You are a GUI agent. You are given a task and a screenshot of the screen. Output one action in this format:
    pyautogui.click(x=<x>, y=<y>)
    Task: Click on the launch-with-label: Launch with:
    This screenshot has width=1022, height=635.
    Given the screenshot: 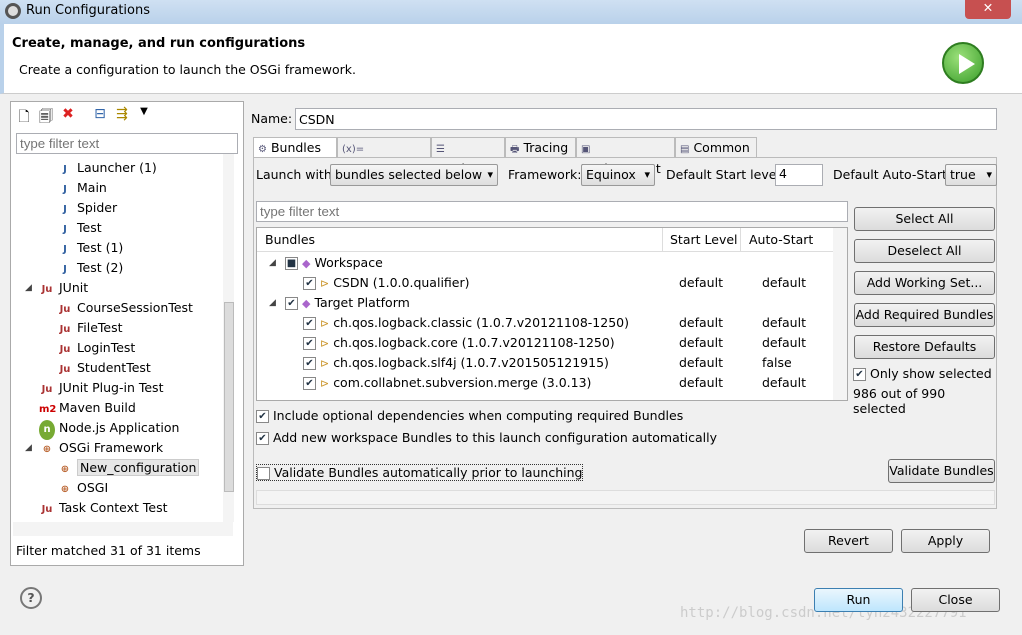 What is the action you would take?
    pyautogui.click(x=296, y=174)
    